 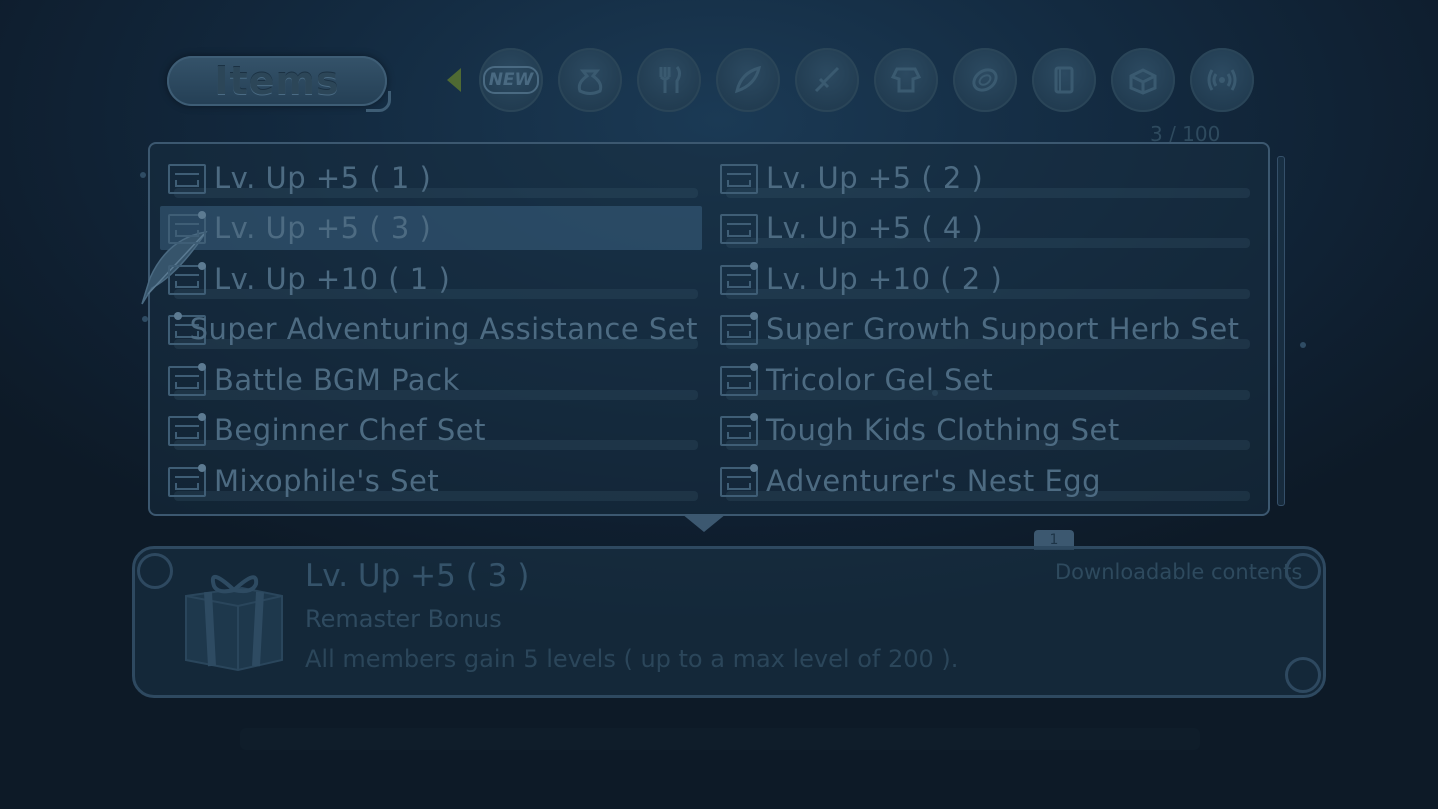 I want to click on item-label: Adventurer's Nest Egg, so click(x=934, y=481).